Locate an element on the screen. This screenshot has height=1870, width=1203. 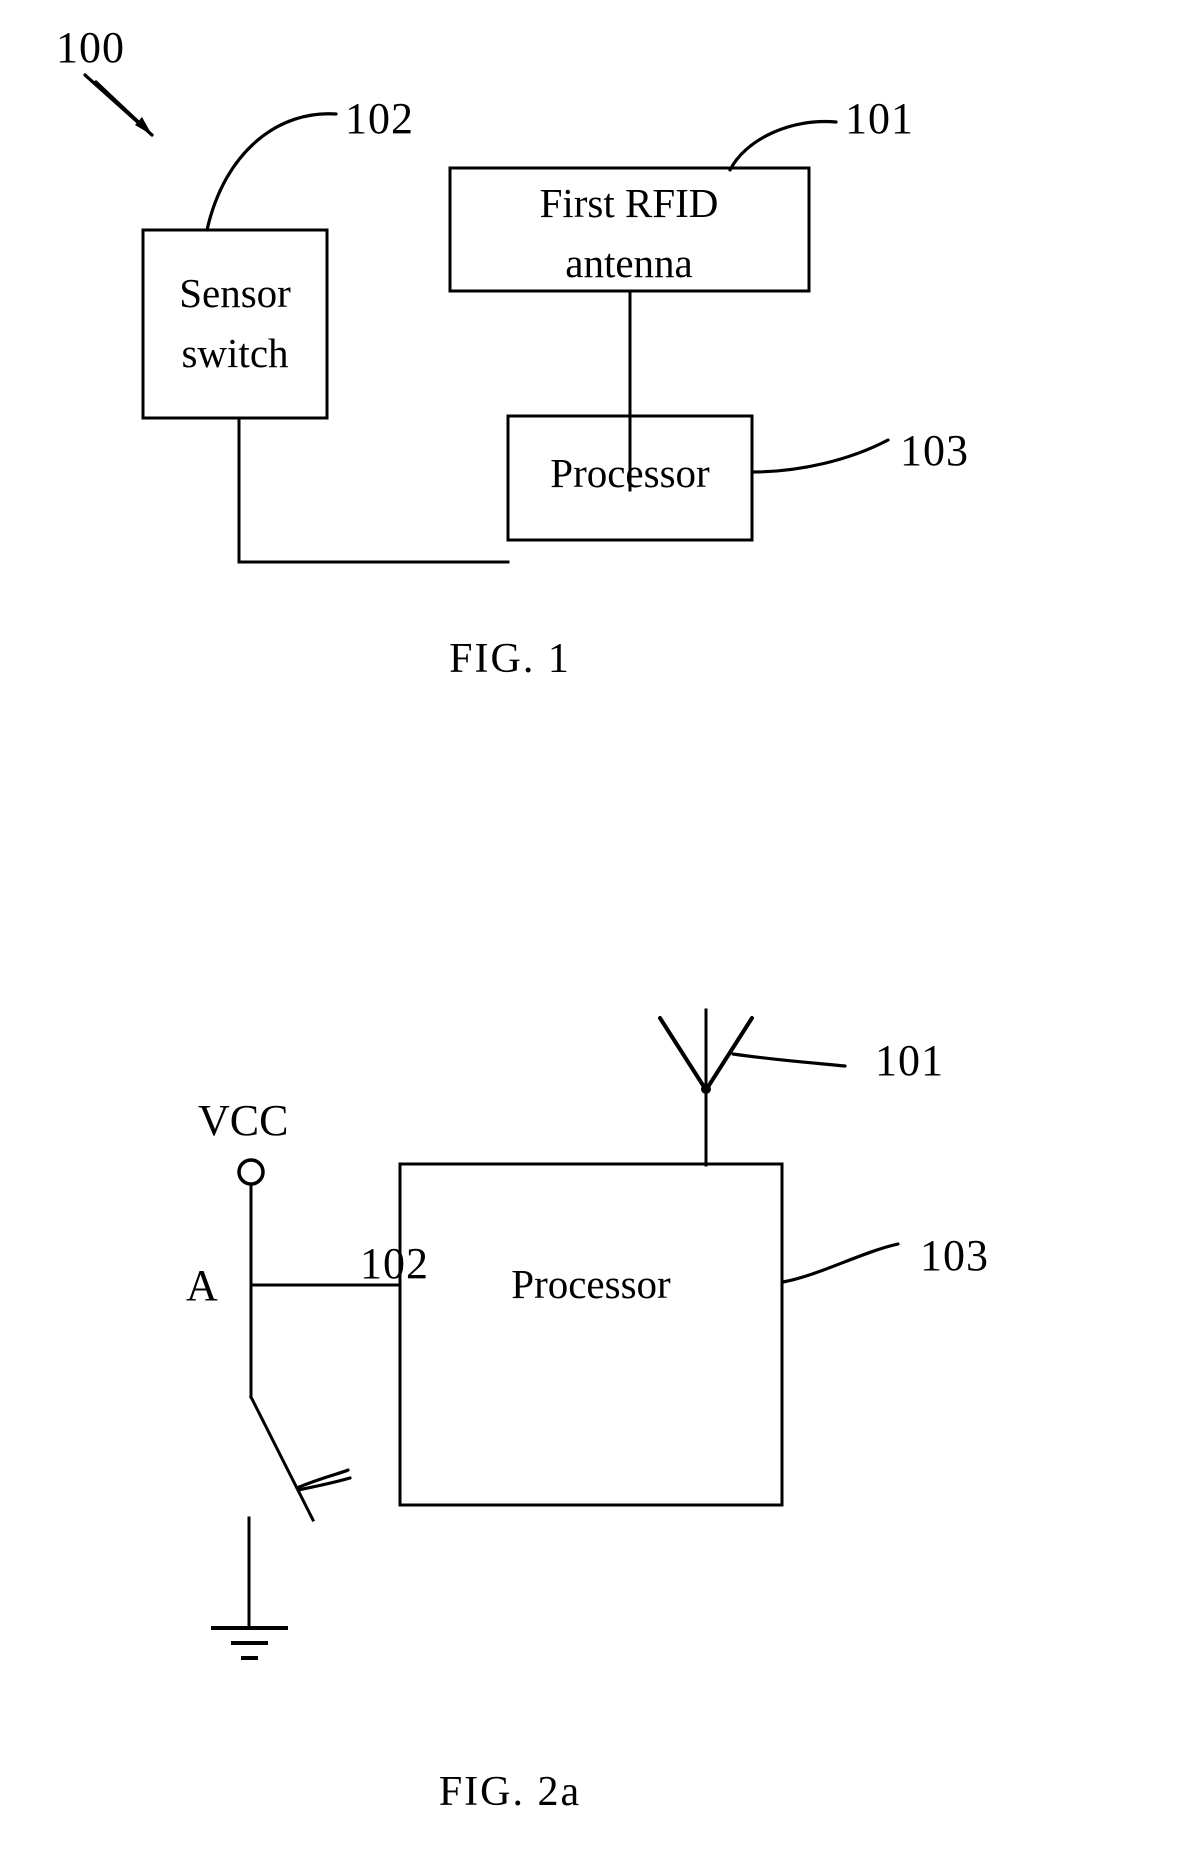
block-sensor-switch-label-line1: Sensor is located at coordinates (235, 293).